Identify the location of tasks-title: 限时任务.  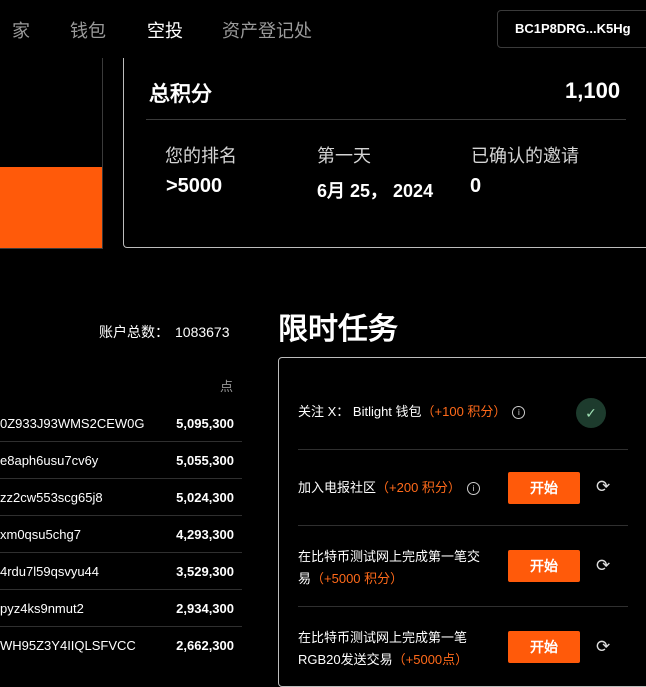
(338, 329).